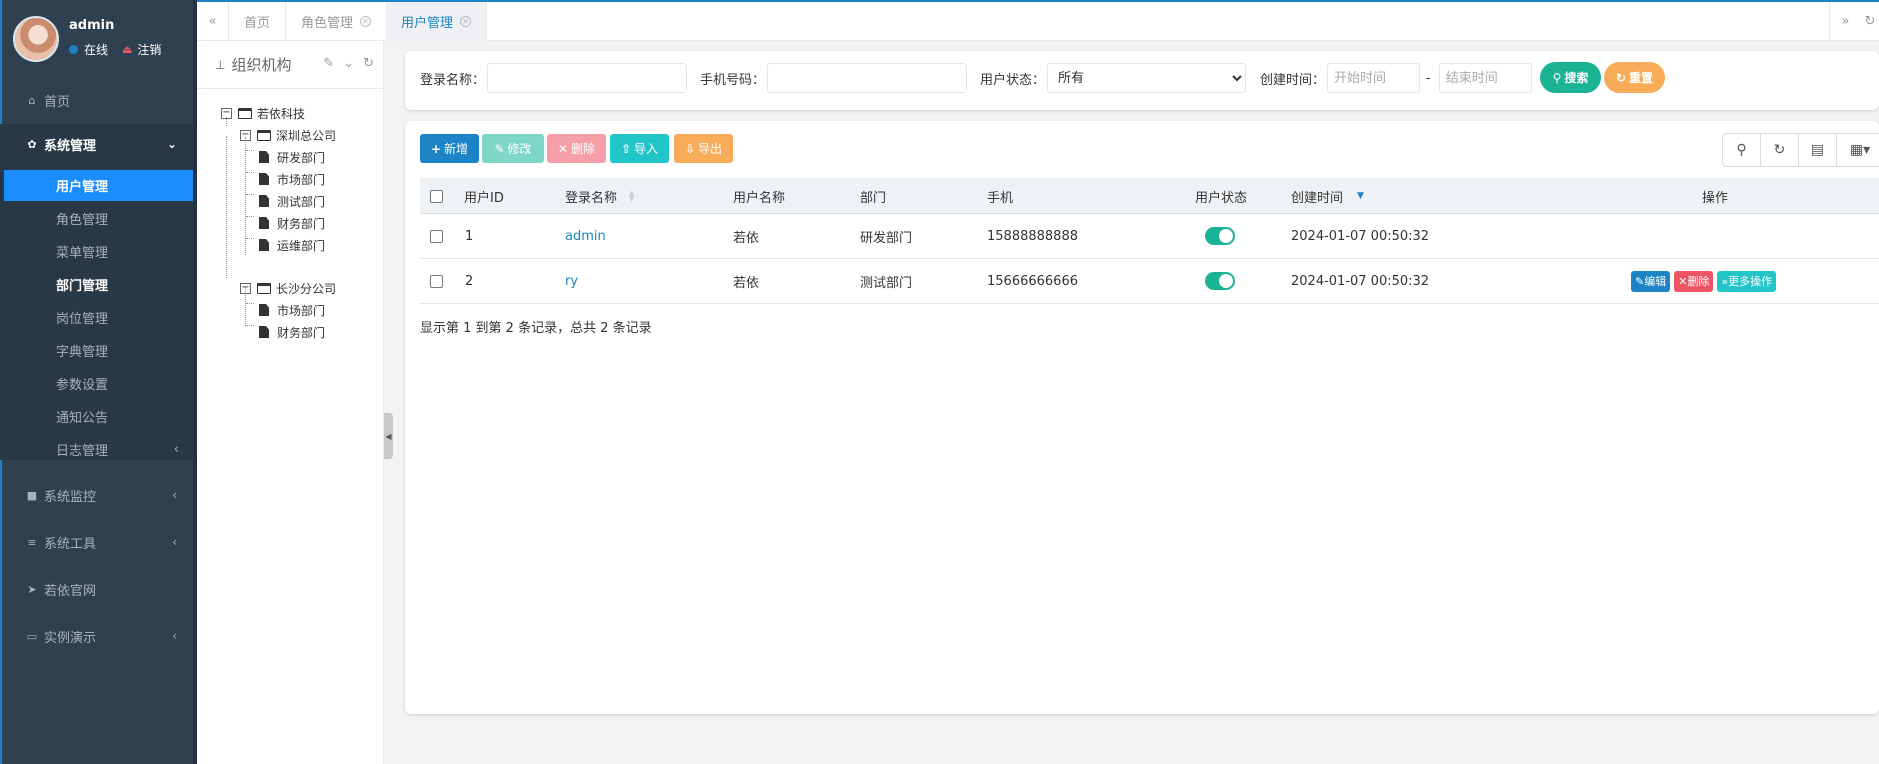 This screenshot has height=764, width=1879. What do you see at coordinates (626, 148) in the screenshot?
I see `upload-icon: ⇧` at bounding box center [626, 148].